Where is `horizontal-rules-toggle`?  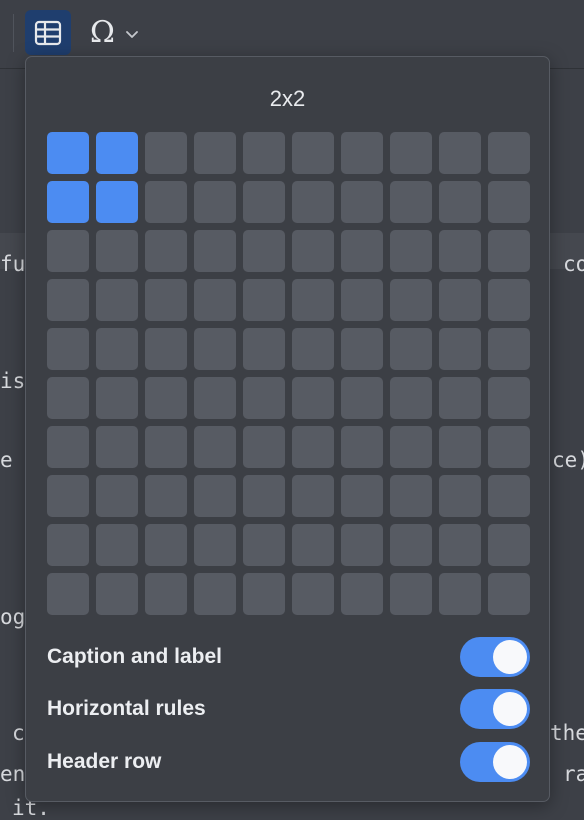 horizontal-rules-toggle is located at coordinates (495, 709).